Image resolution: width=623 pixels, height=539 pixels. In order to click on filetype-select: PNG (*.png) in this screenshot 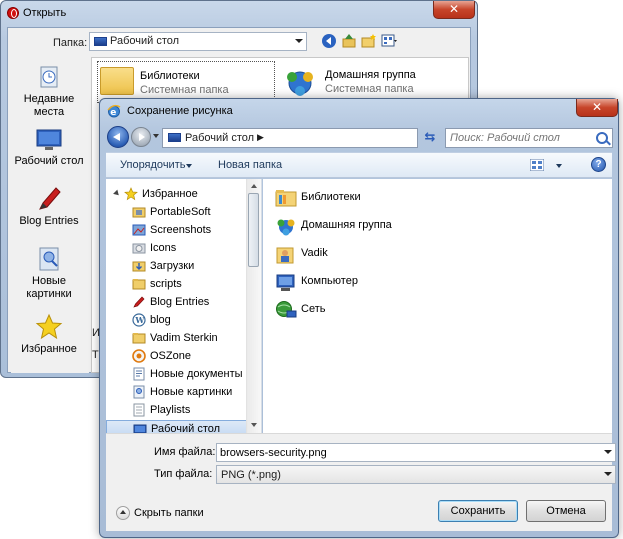, I will do `click(416, 474)`.